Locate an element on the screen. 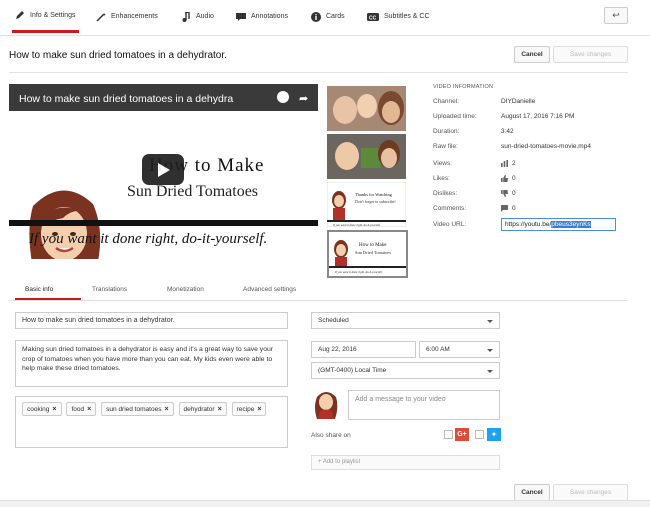  upload-time-value: August 17, 2016 7:16 PM is located at coordinates (537, 116).